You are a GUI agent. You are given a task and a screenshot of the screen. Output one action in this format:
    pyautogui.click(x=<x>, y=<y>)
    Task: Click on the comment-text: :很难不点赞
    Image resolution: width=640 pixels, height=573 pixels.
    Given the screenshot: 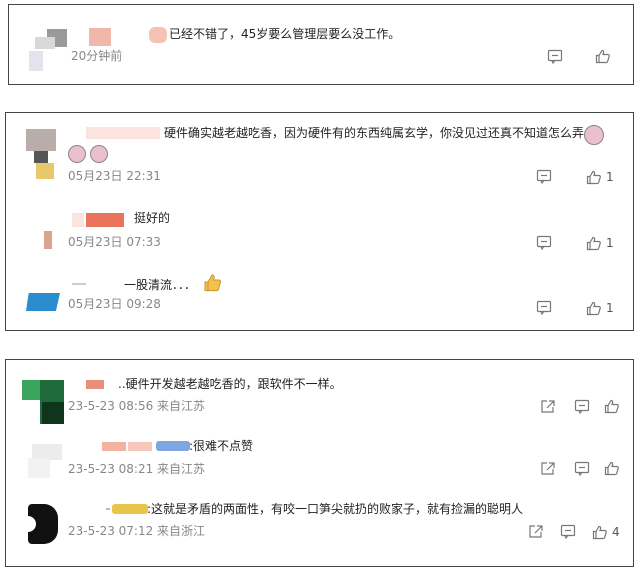 What is the action you would take?
    pyautogui.click(x=221, y=446)
    